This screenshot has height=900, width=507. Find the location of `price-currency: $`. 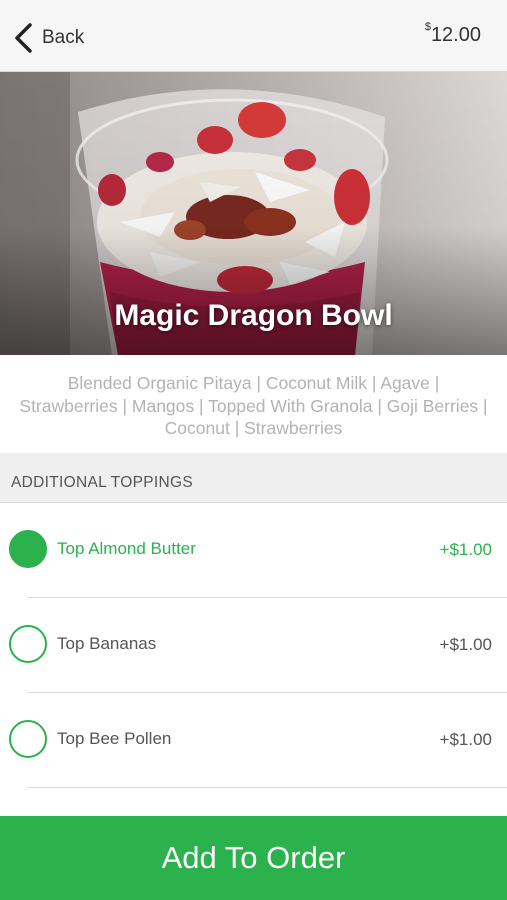

price-currency: $ is located at coordinates (427, 27).